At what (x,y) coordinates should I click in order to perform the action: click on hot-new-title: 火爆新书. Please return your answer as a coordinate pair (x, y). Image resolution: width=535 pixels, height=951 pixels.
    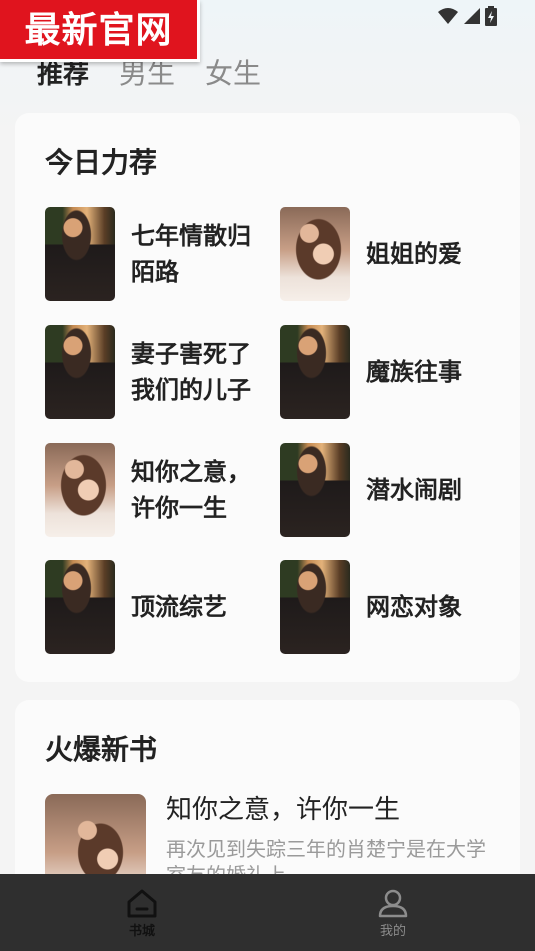
    Looking at the image, I should click on (101, 749).